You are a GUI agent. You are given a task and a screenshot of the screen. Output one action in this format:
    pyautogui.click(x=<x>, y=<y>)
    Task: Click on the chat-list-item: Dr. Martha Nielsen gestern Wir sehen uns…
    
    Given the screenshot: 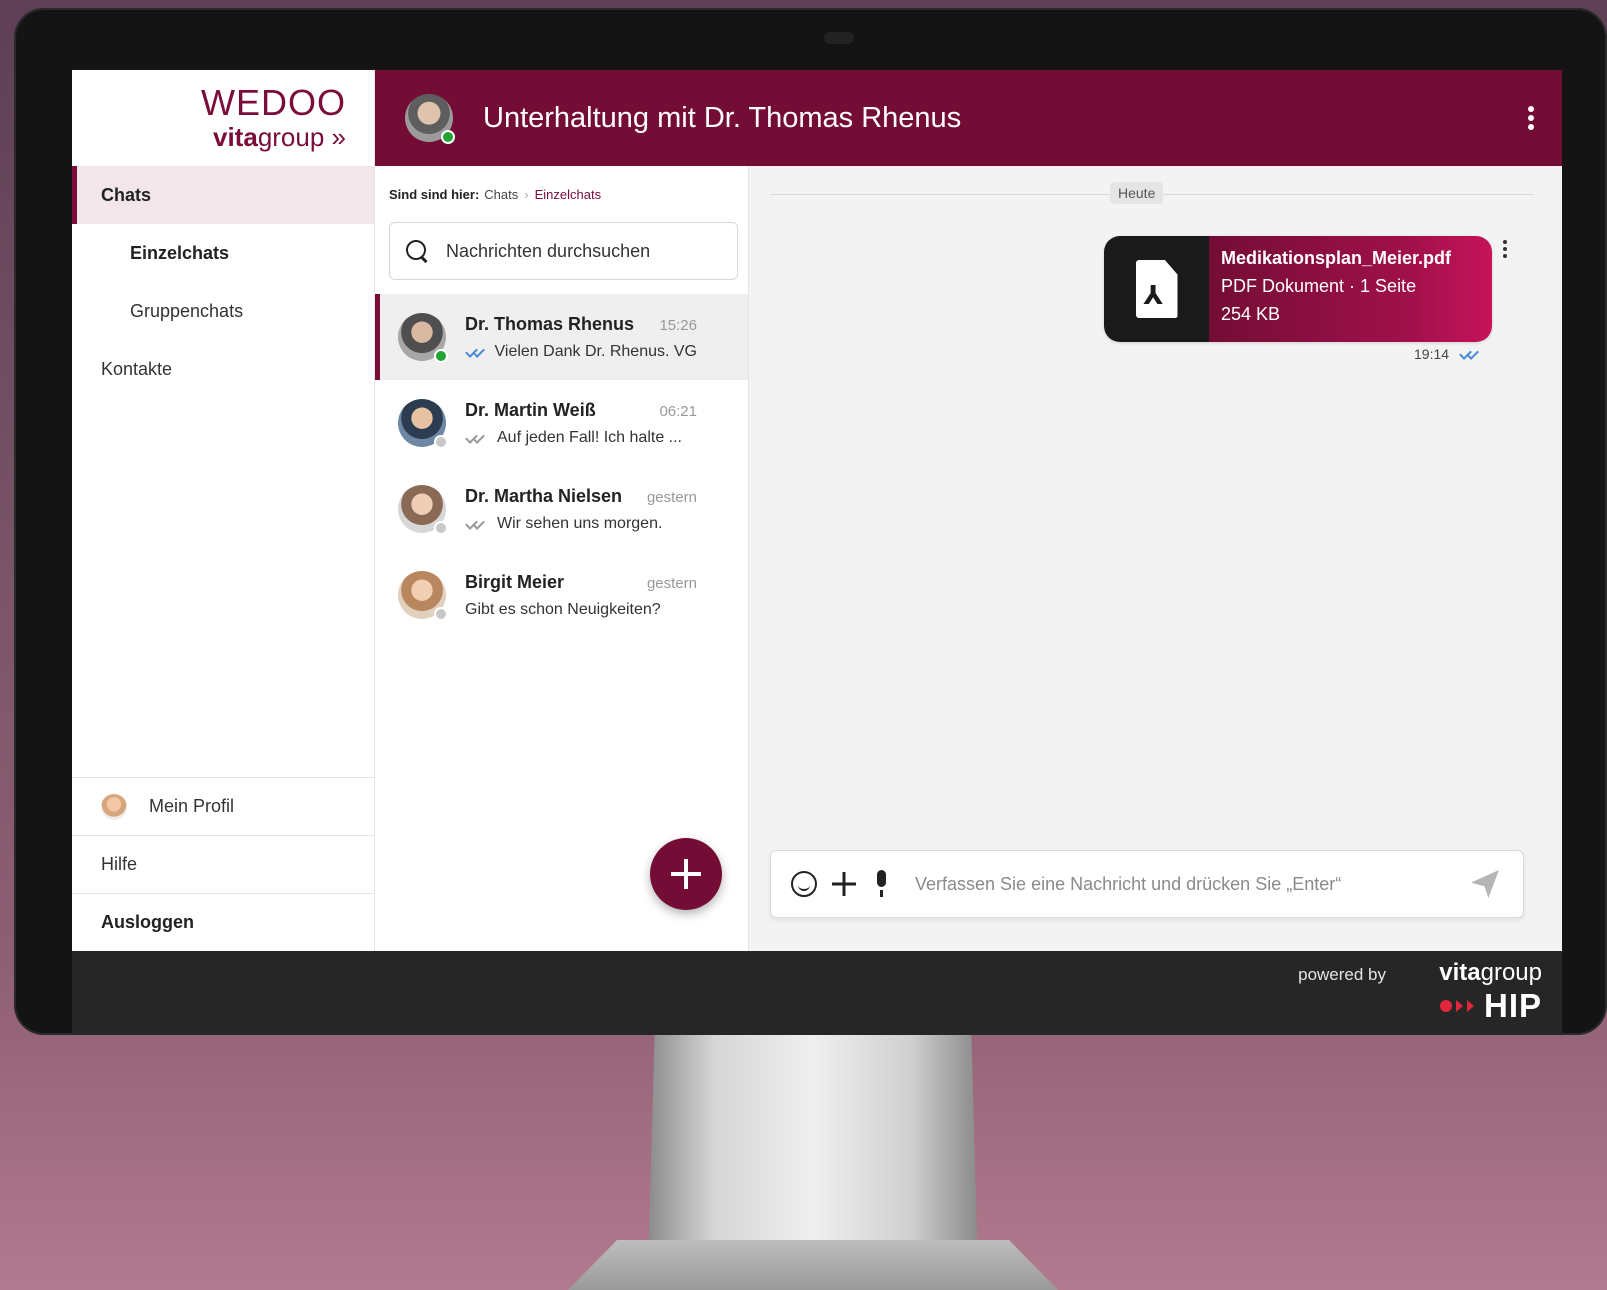 What is the action you would take?
    pyautogui.click(x=561, y=509)
    